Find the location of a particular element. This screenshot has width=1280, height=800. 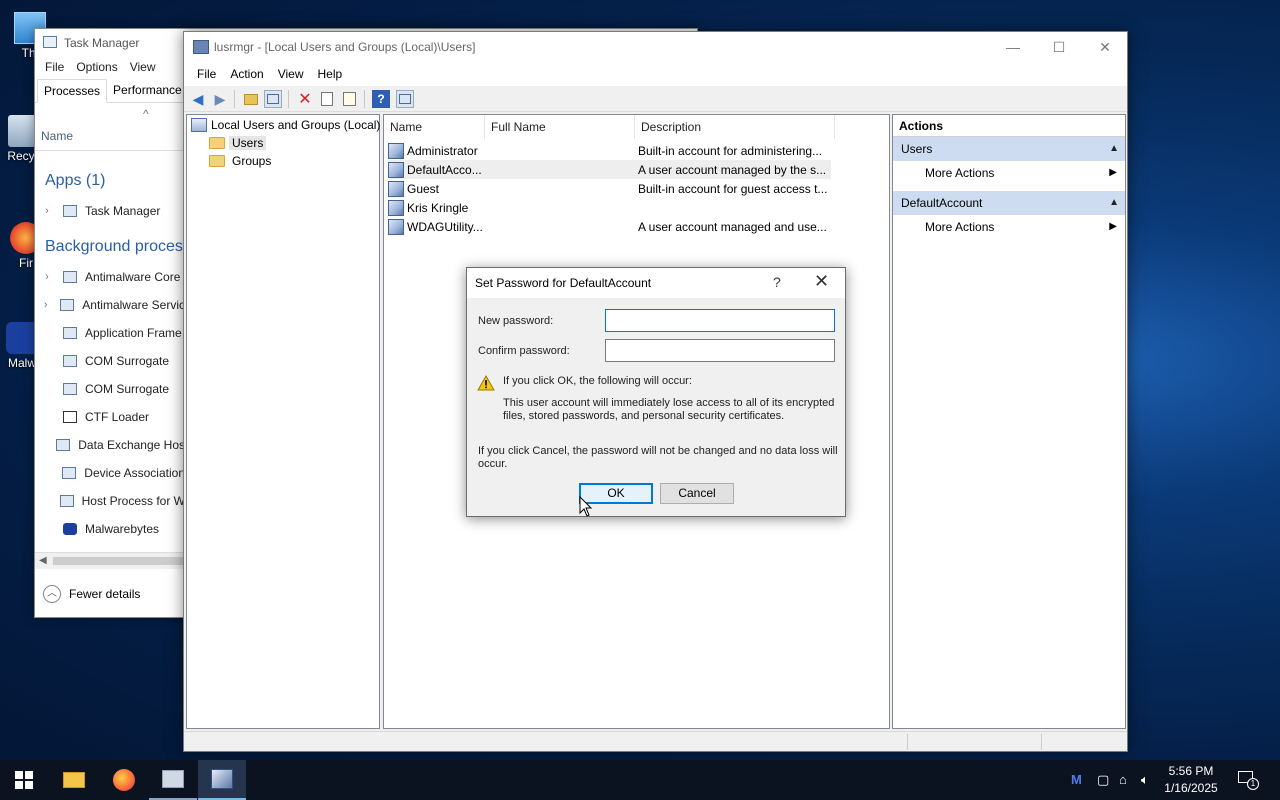

process-name: Device Association is located at coordinates (134, 473).